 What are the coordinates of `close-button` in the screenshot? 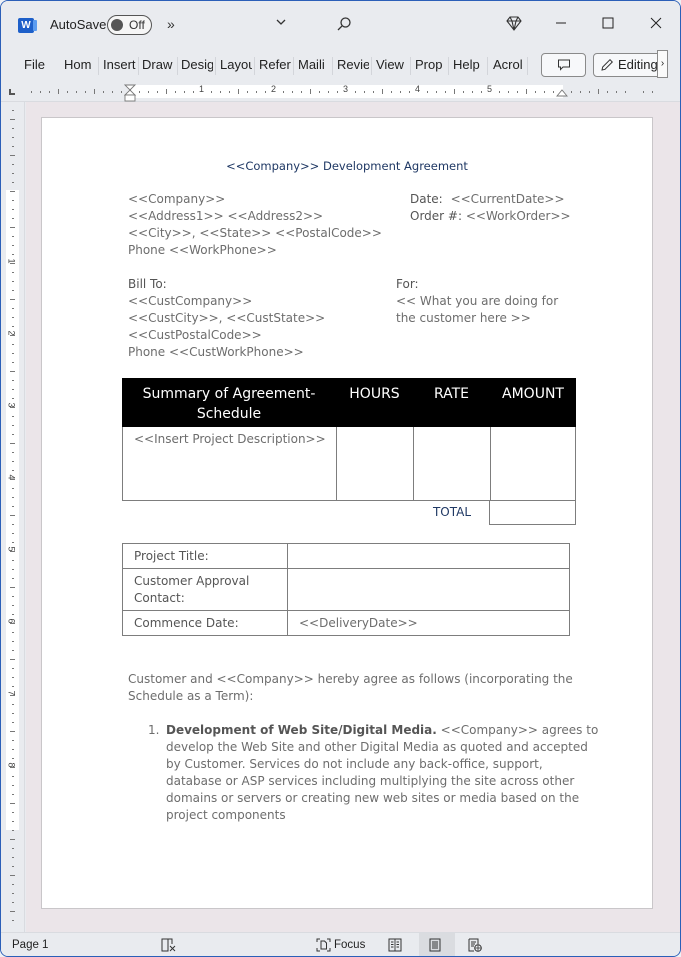 It's located at (656, 25).